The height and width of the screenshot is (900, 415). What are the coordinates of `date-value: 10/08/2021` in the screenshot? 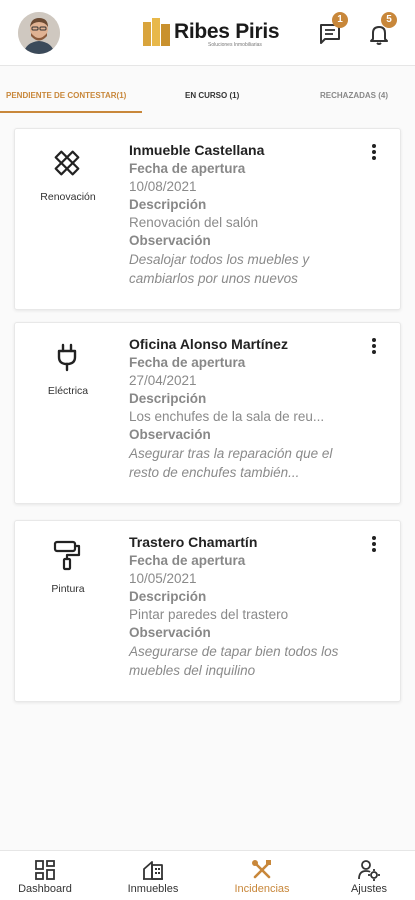 It's located at (163, 186).